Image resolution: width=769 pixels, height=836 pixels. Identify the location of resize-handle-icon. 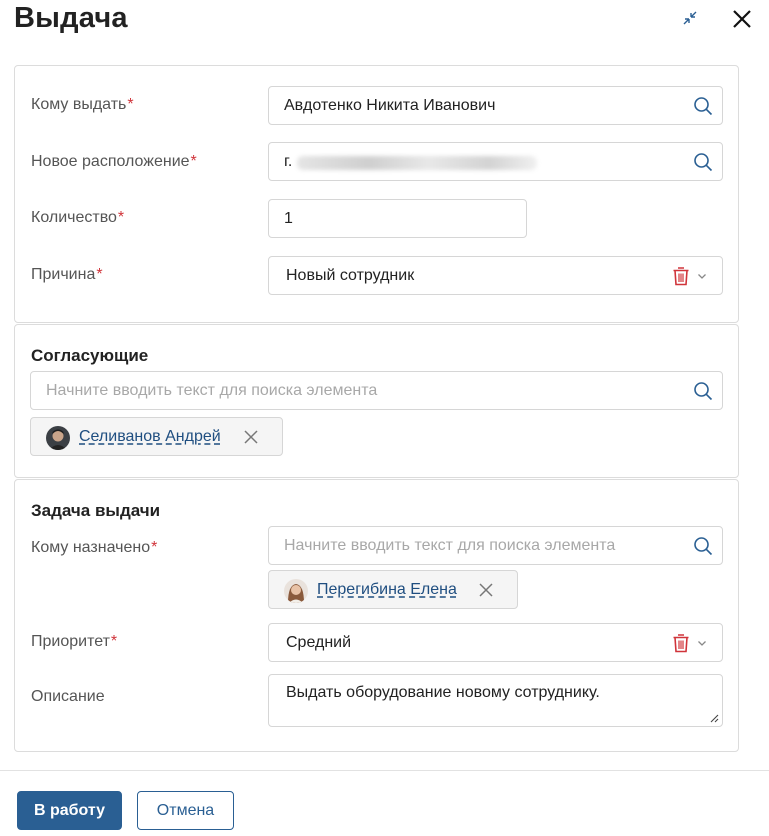
(714, 718).